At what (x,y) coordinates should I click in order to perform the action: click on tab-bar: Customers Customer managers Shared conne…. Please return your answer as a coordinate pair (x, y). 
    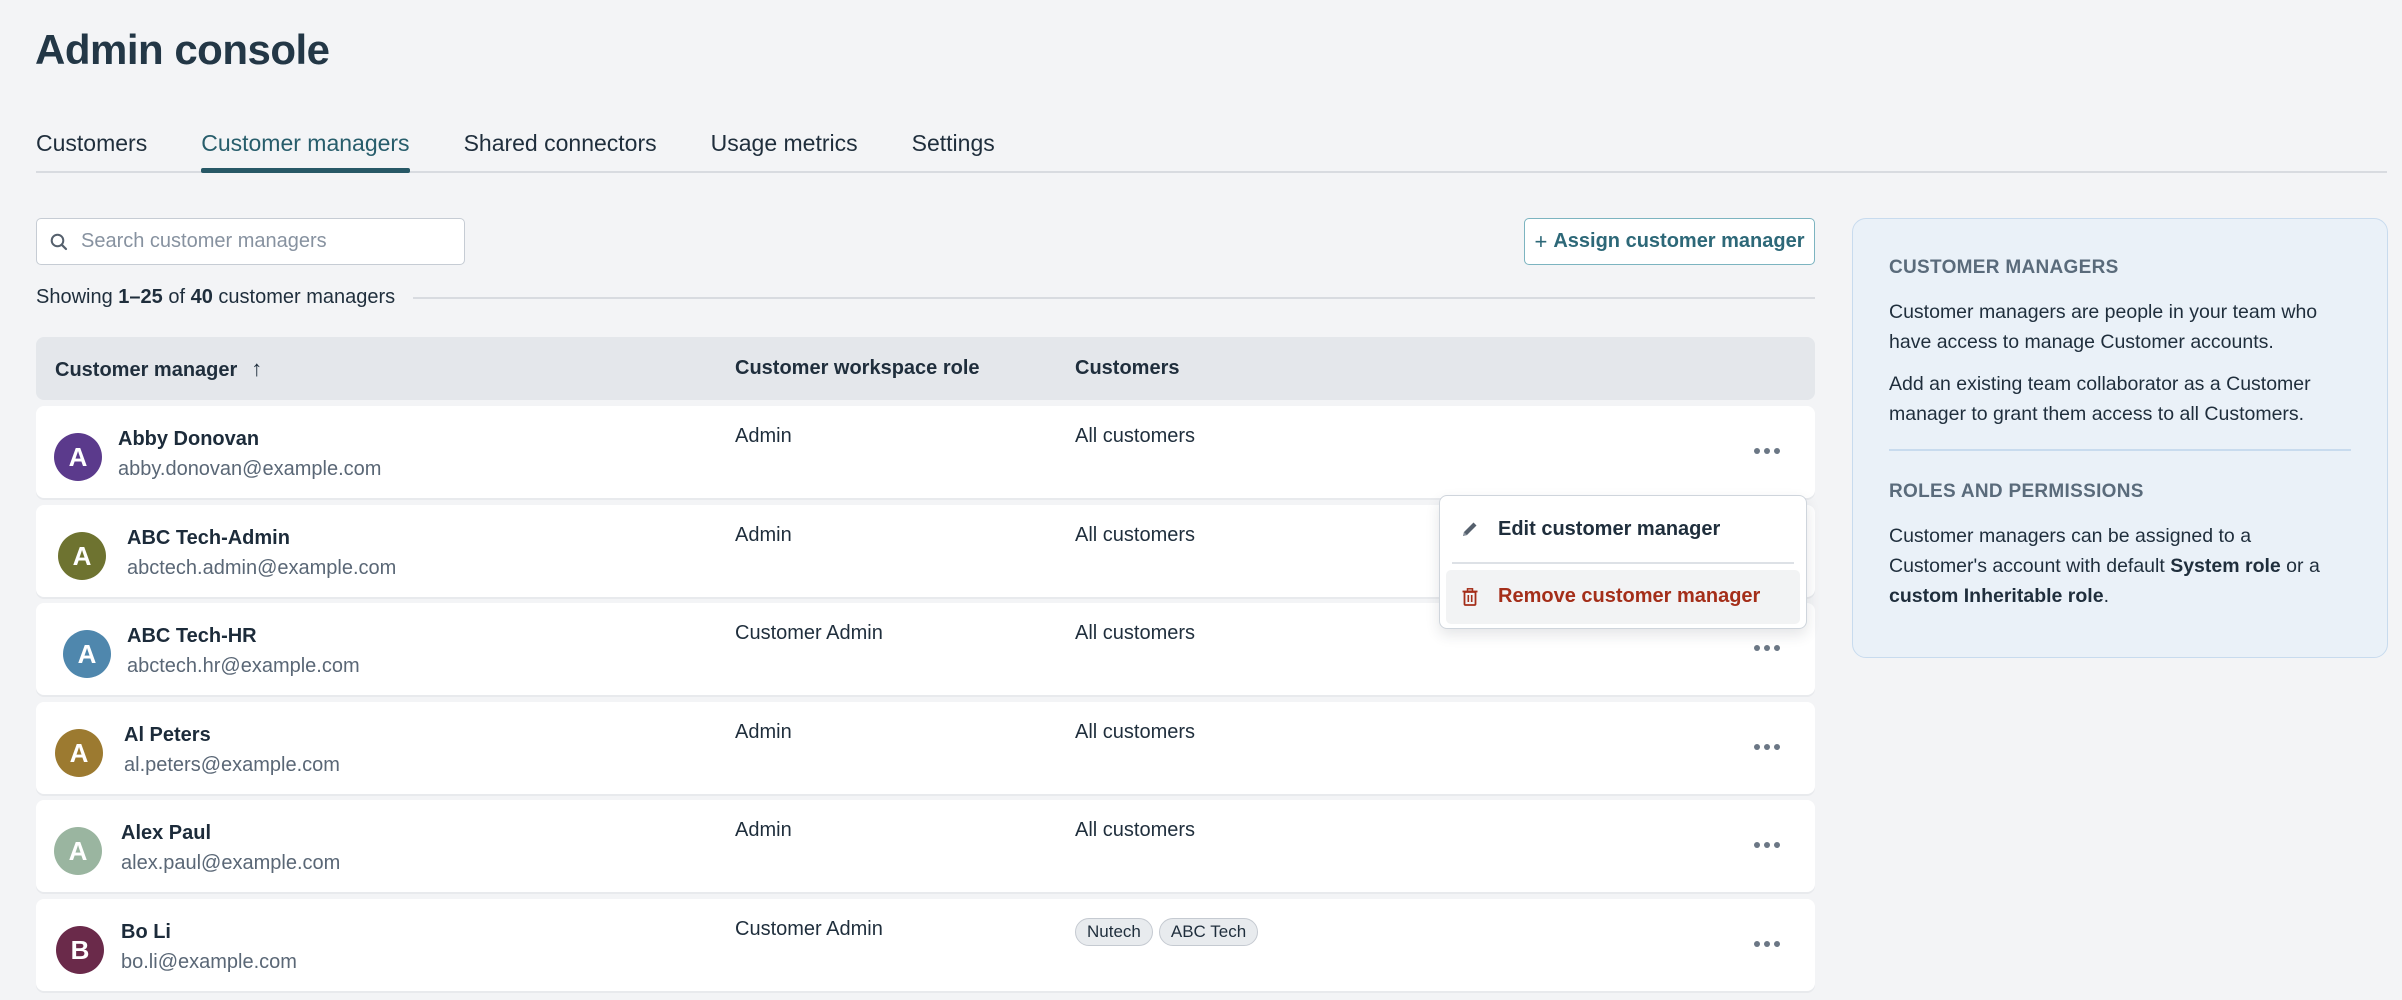
    Looking at the image, I should click on (1211, 149).